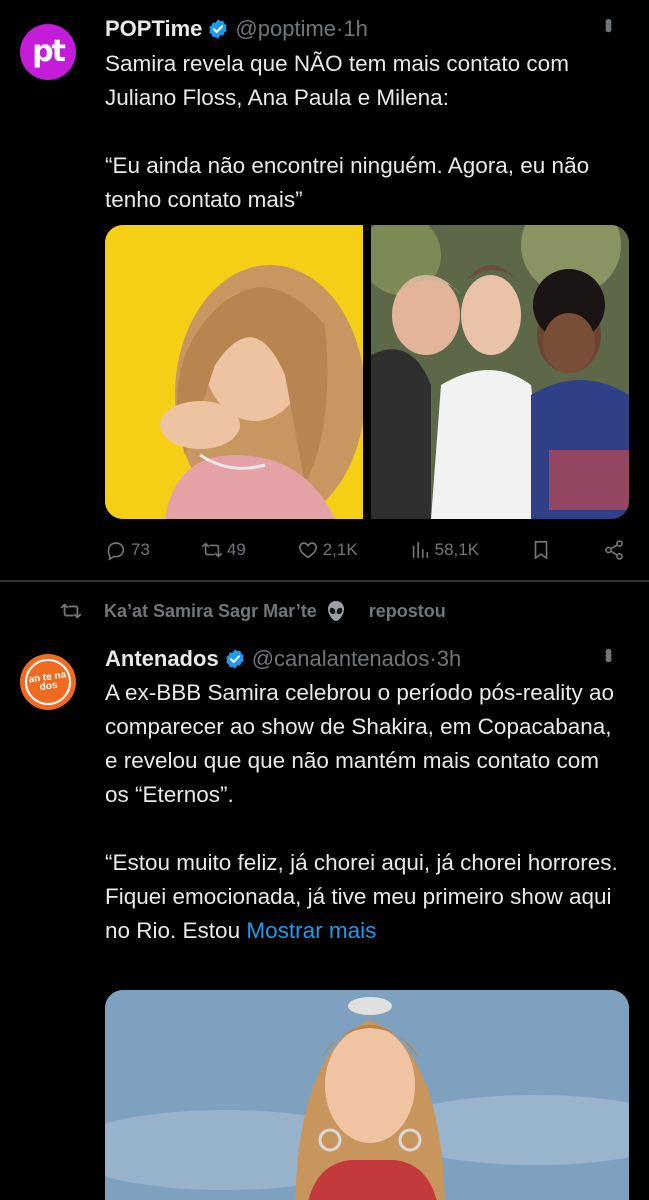 The width and height of the screenshot is (649, 1200). Describe the element at coordinates (335, 611) in the screenshot. I see `alien-emoji-icon` at that location.